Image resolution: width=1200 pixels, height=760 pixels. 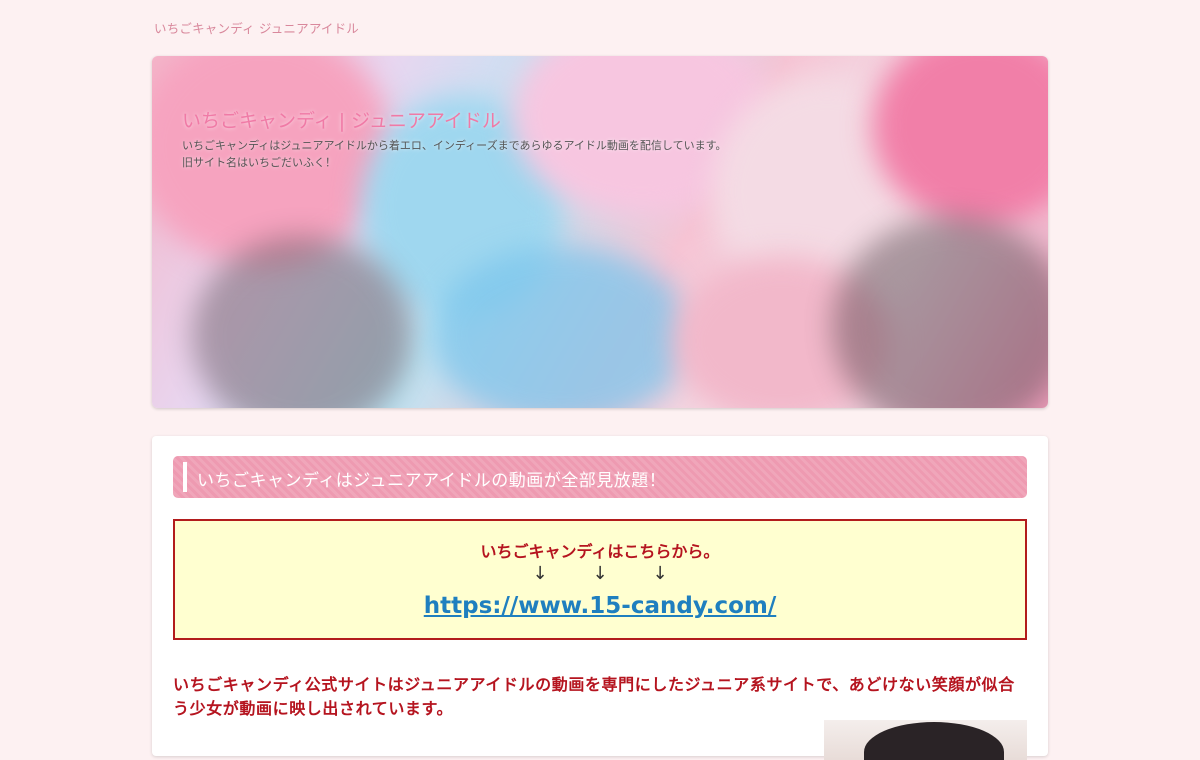 What do you see at coordinates (256, 27) in the screenshot?
I see `site-title-link: いちごキャンディ ジュニアアイドル` at bounding box center [256, 27].